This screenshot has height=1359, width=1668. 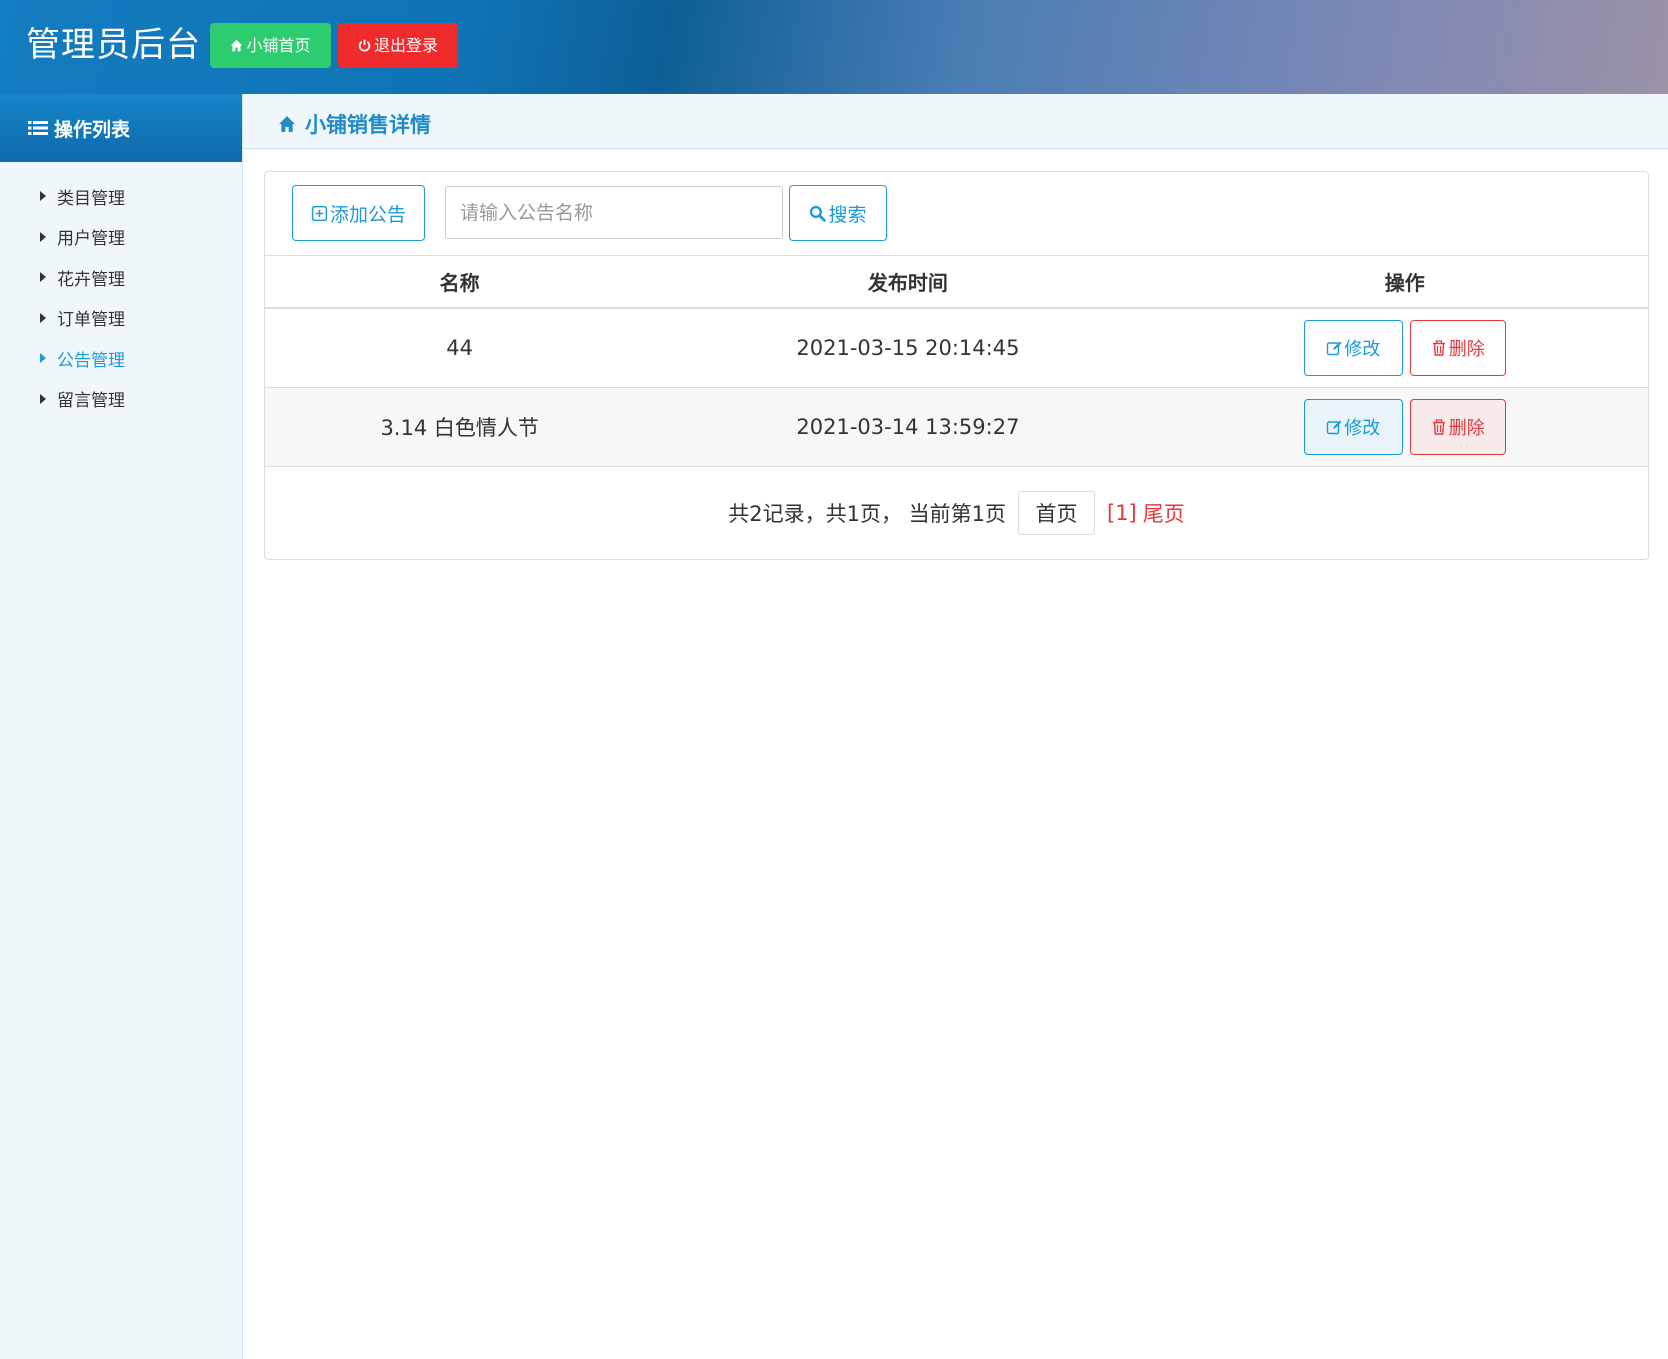 What do you see at coordinates (91, 279) in the screenshot?
I see `sidebar-item-label: 花卉管理` at bounding box center [91, 279].